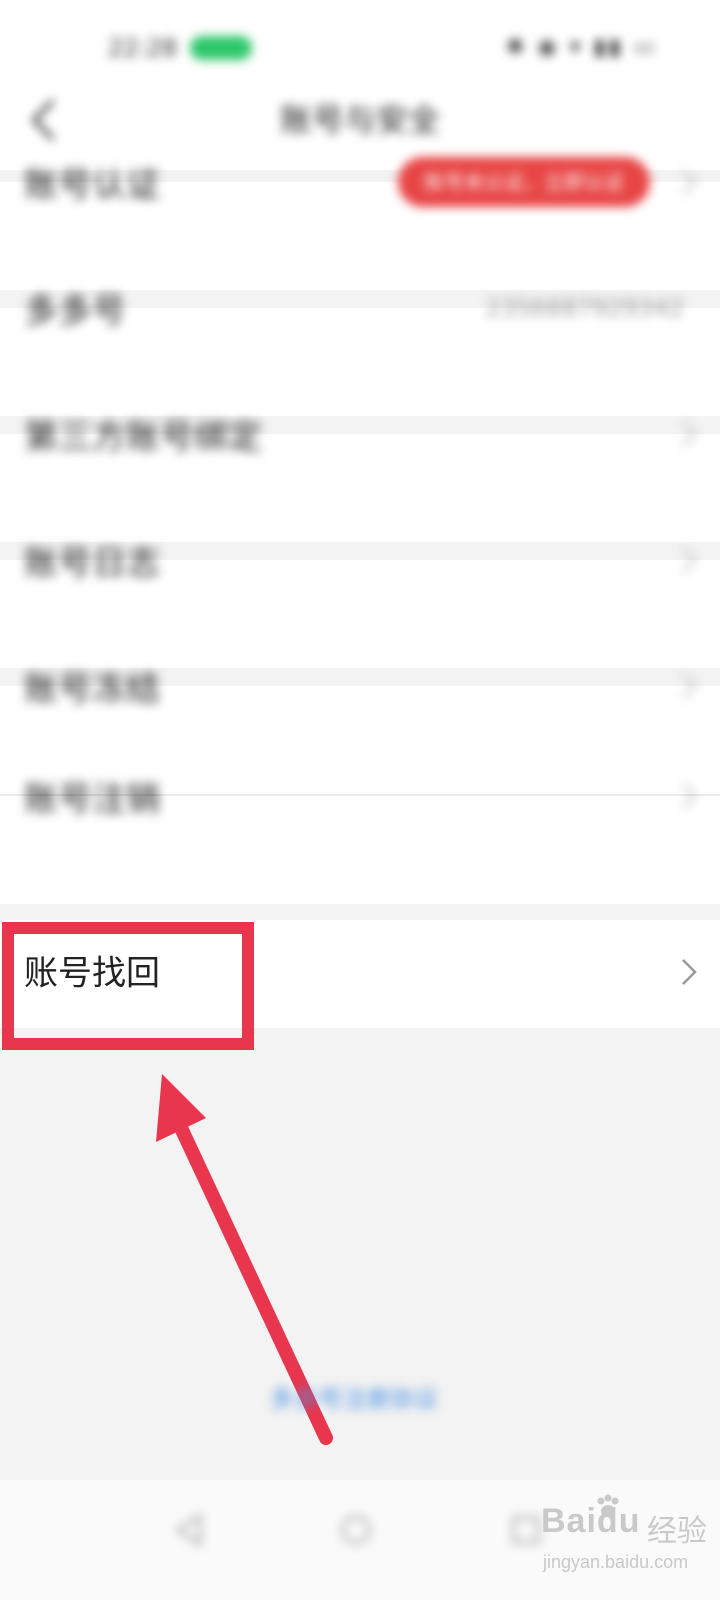 The width and height of the screenshot is (720, 1600). Describe the element at coordinates (591, 1521) in the screenshot. I see `watermark-brand: Baidu` at that location.